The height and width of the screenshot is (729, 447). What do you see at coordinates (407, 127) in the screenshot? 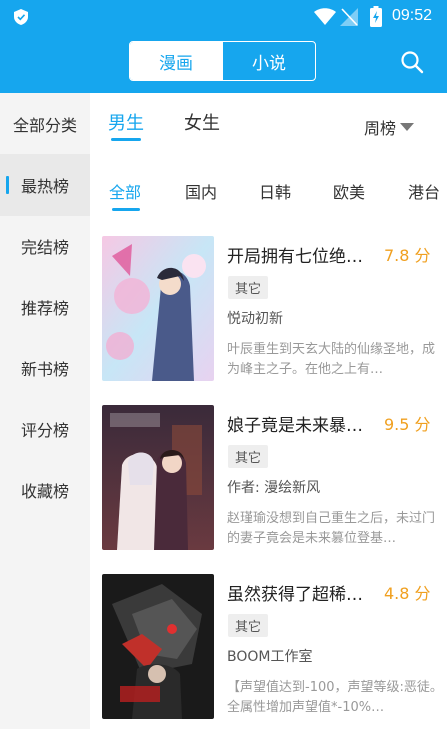
I see `chevron-down-icon` at bounding box center [407, 127].